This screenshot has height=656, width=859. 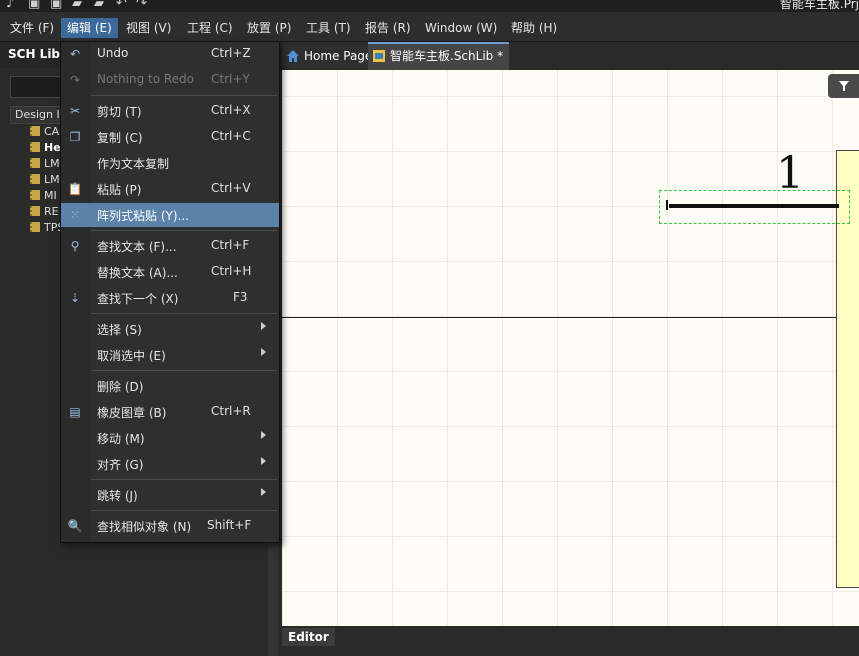 What do you see at coordinates (269, 28) in the screenshot?
I see `menu-place: 放置 (P)` at bounding box center [269, 28].